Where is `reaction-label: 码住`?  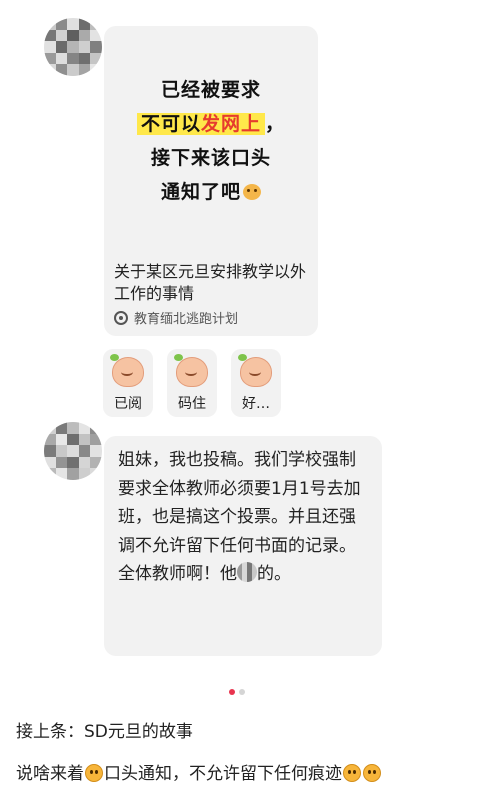
reaction-label: 码住 is located at coordinates (192, 404).